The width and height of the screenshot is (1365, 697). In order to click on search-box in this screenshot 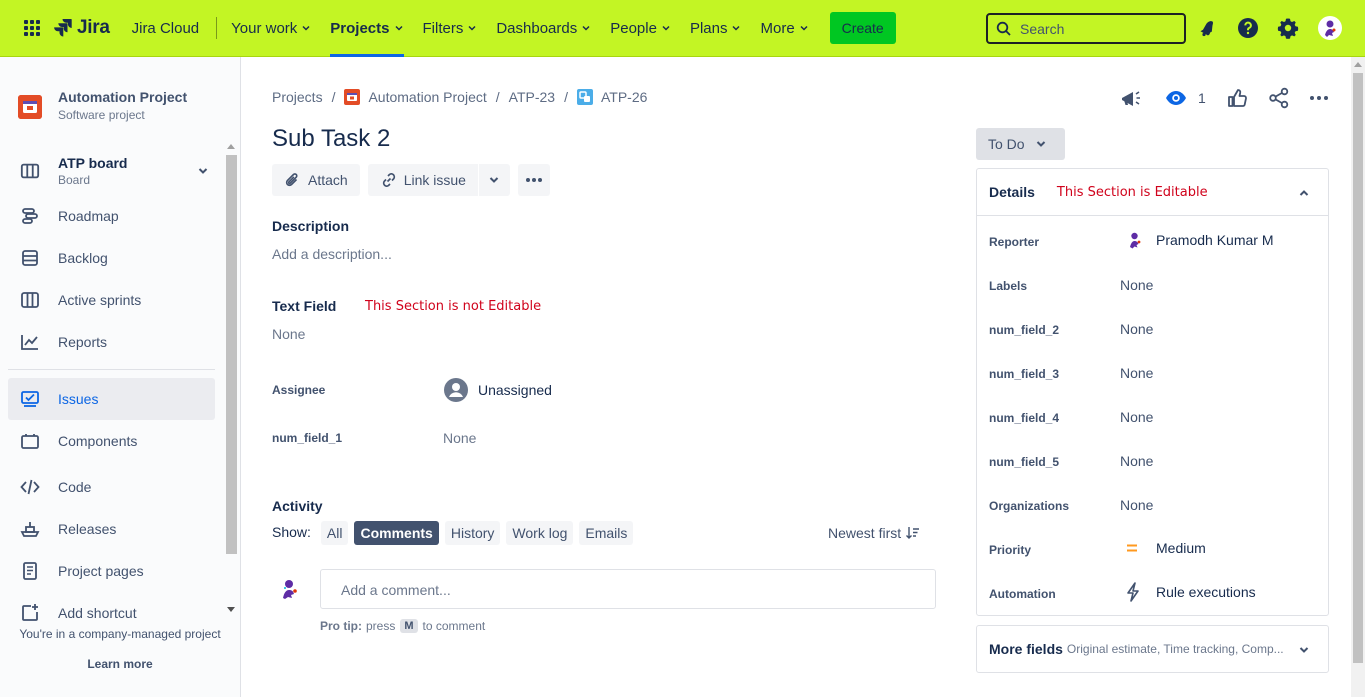, I will do `click(1086, 28)`.